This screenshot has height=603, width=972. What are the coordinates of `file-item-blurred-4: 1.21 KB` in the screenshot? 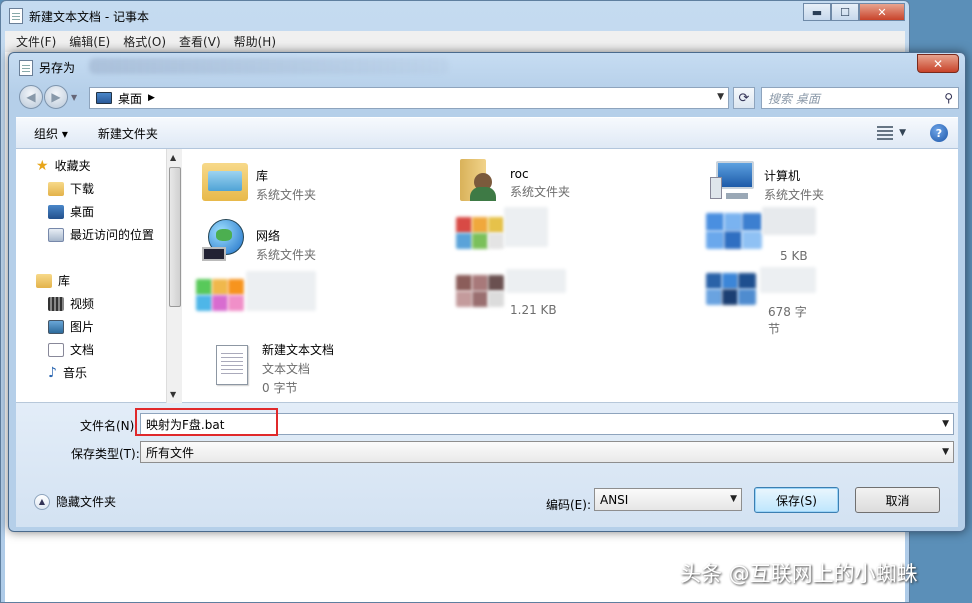 It's located at (511, 294).